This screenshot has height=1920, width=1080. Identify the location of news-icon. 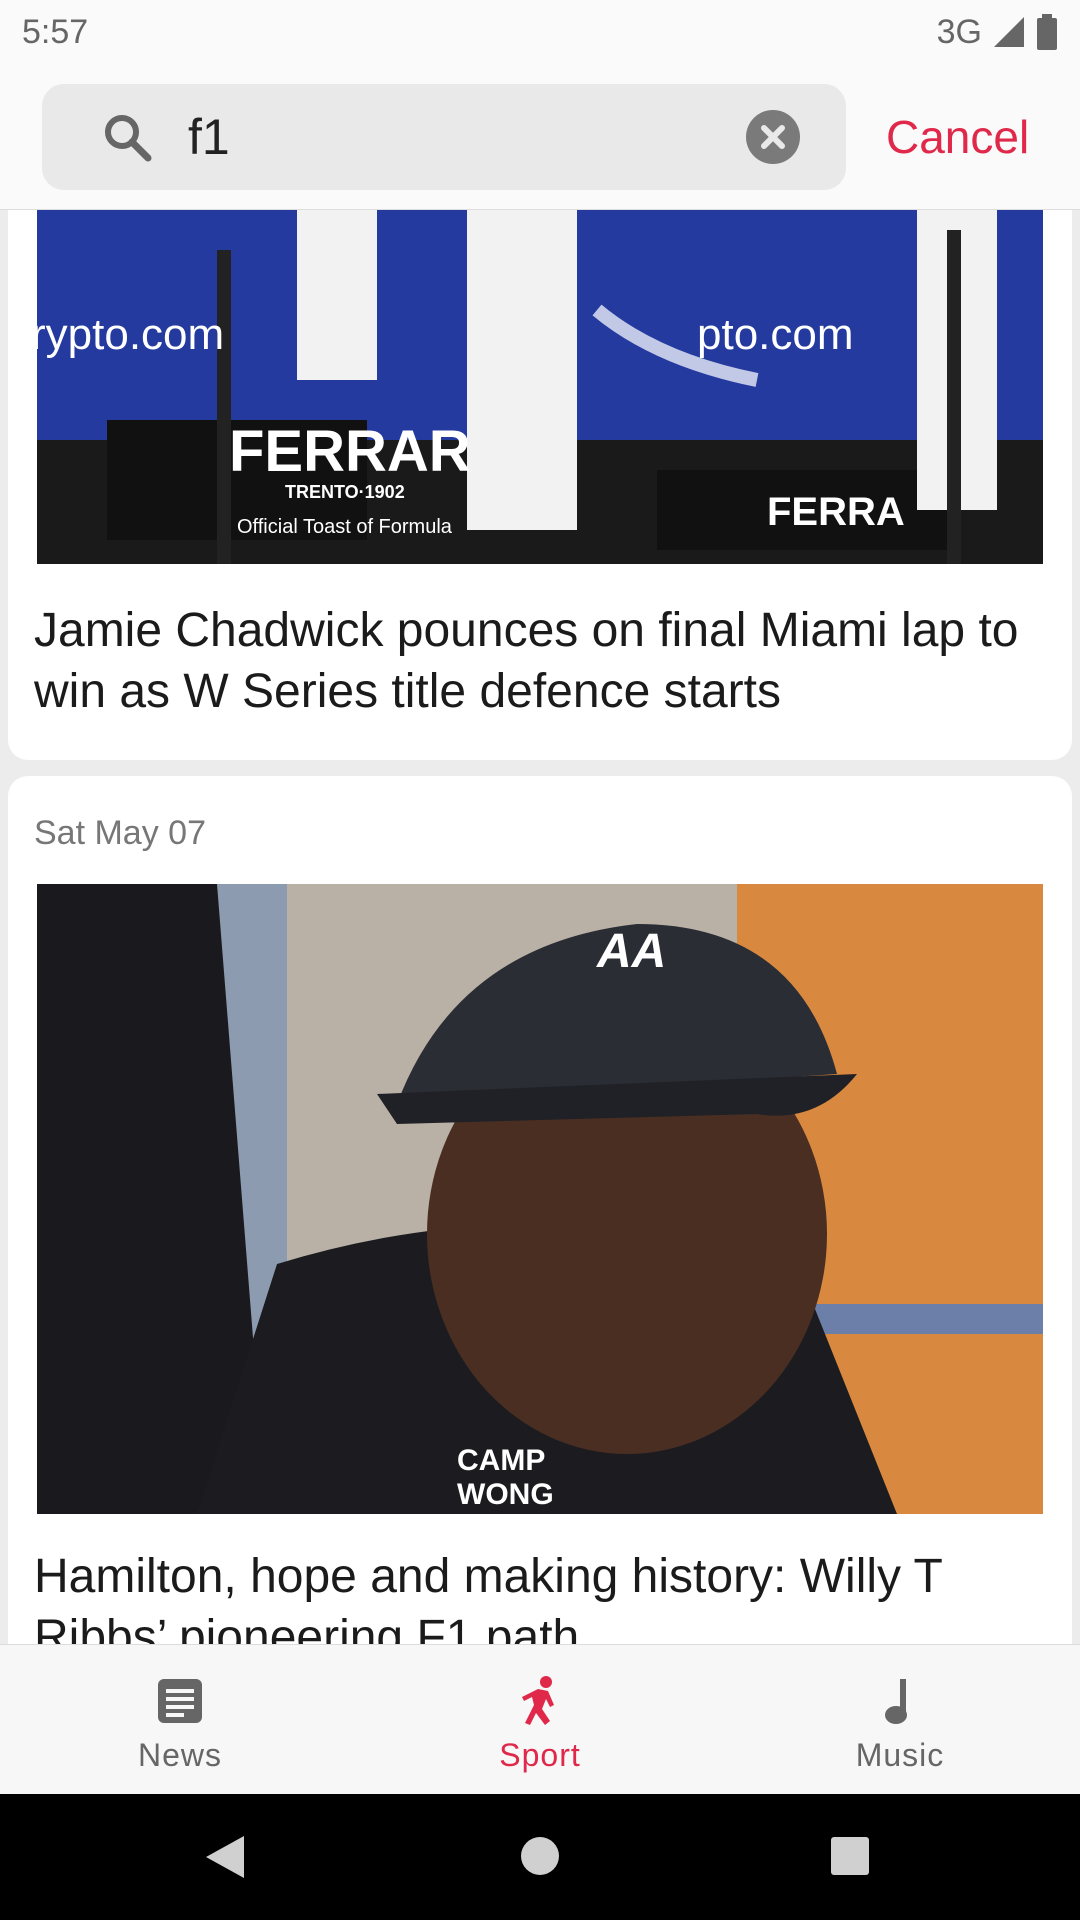
(180, 1701).